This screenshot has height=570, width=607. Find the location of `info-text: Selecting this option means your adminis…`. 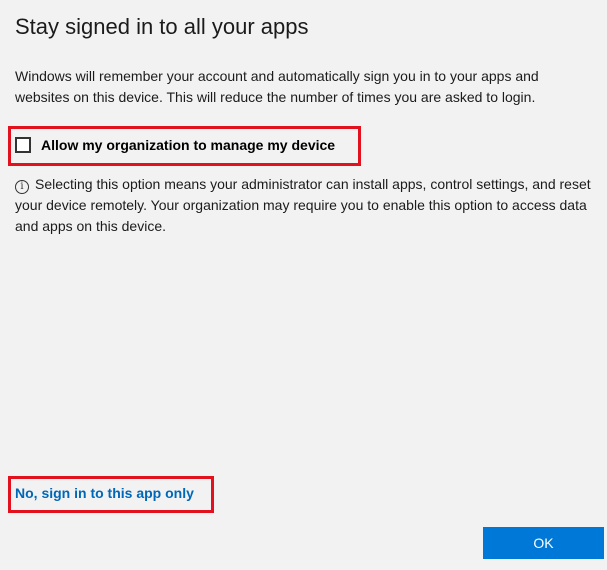

info-text: Selecting this option means your adminis… is located at coordinates (303, 205).